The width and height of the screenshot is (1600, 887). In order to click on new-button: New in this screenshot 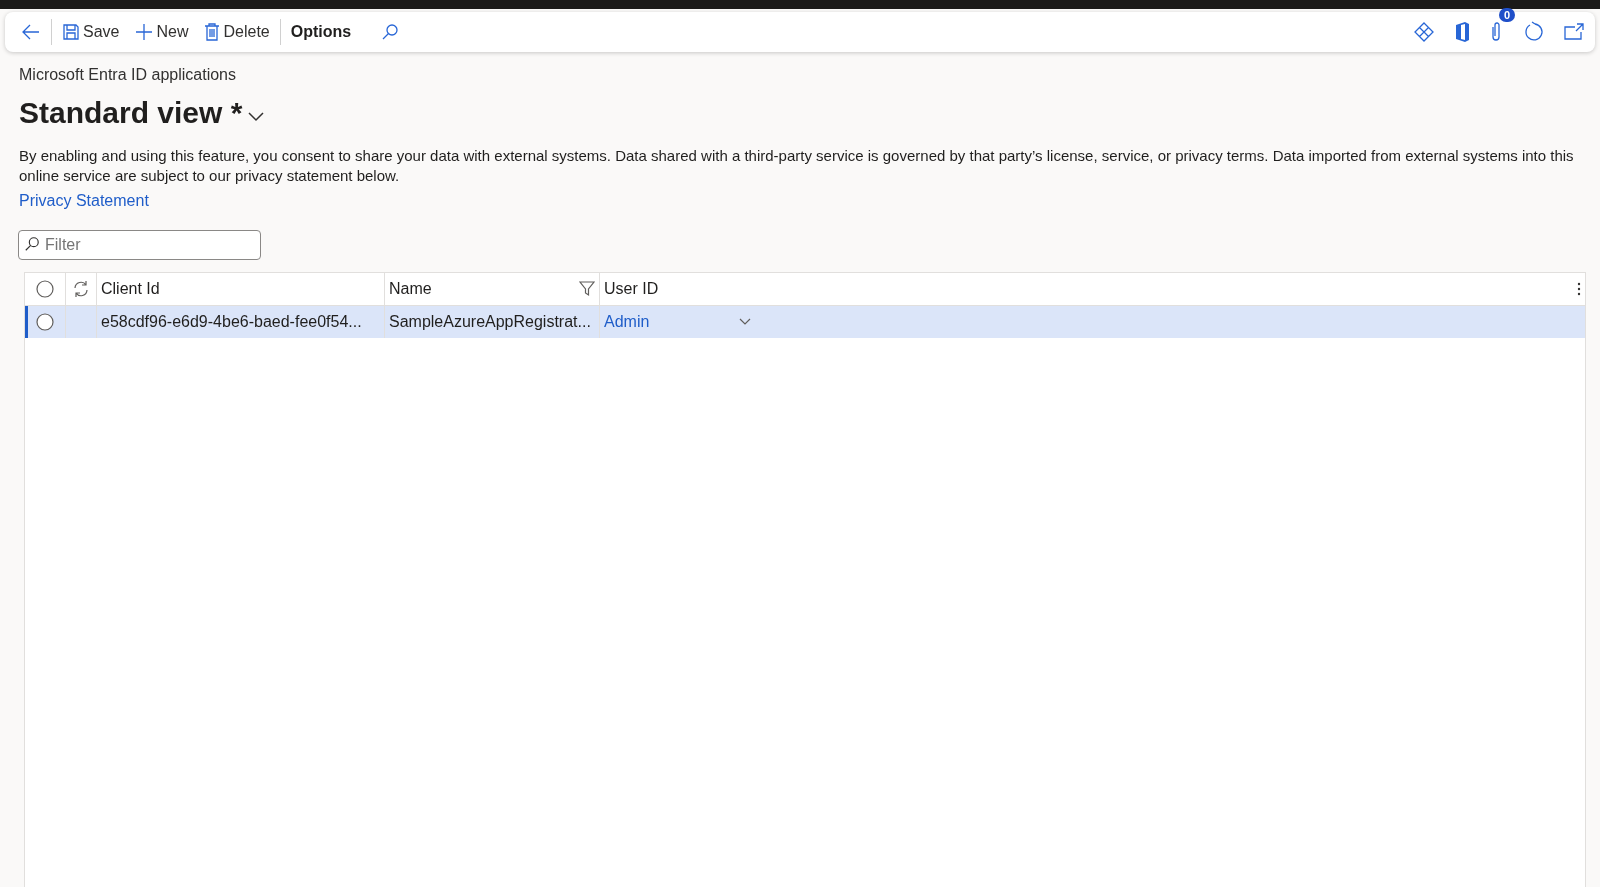, I will do `click(162, 32)`.